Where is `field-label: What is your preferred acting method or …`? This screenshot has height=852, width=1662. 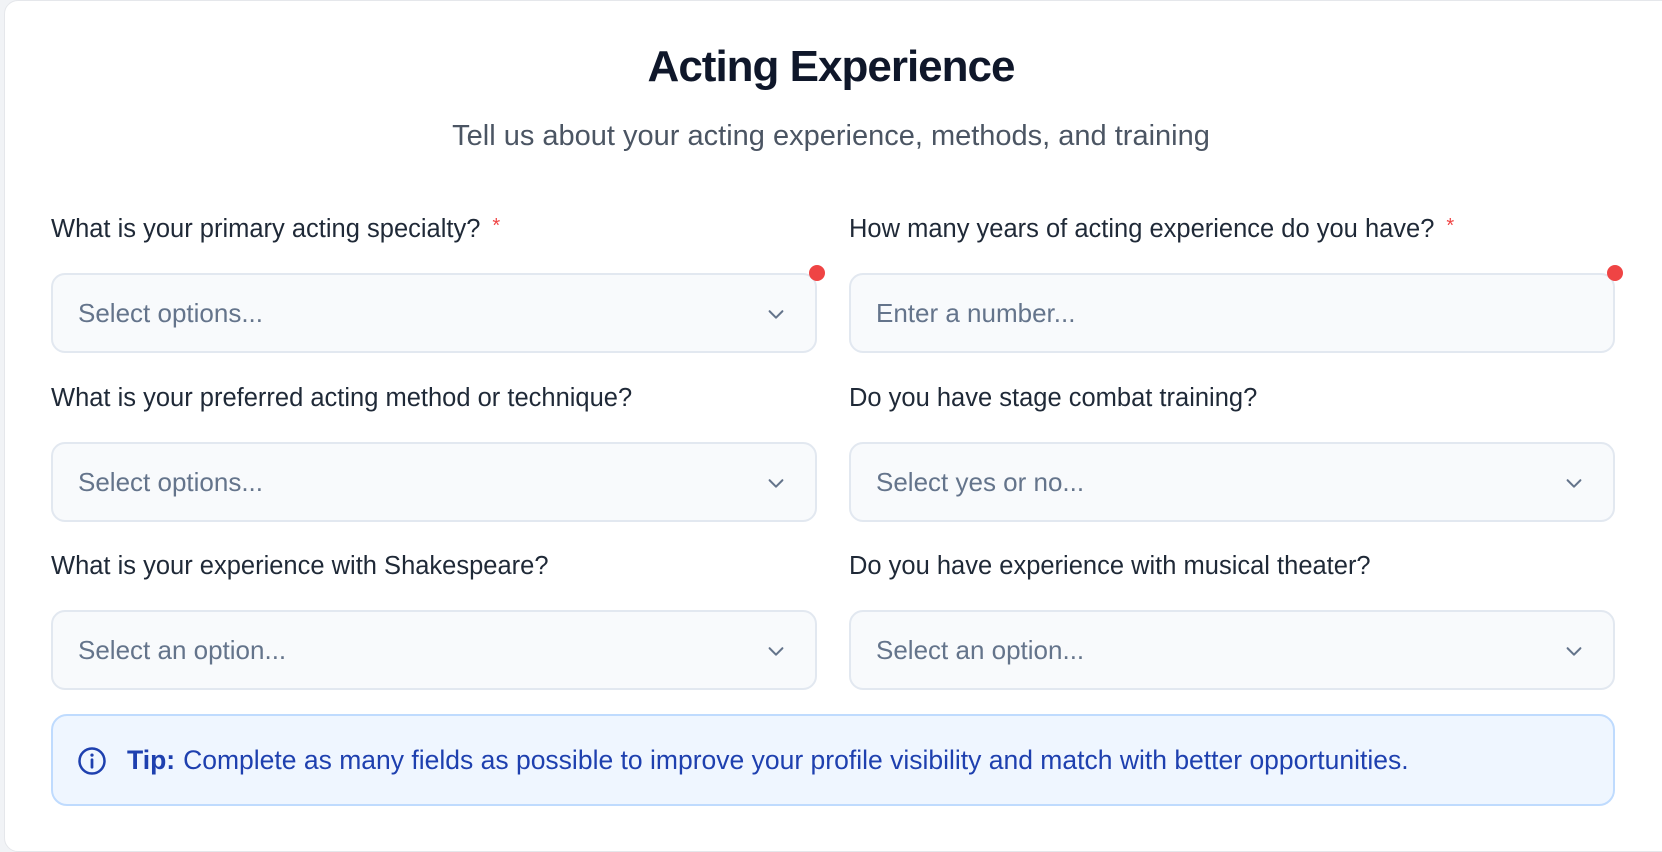
field-label: What is your preferred acting method or … is located at coordinates (342, 398).